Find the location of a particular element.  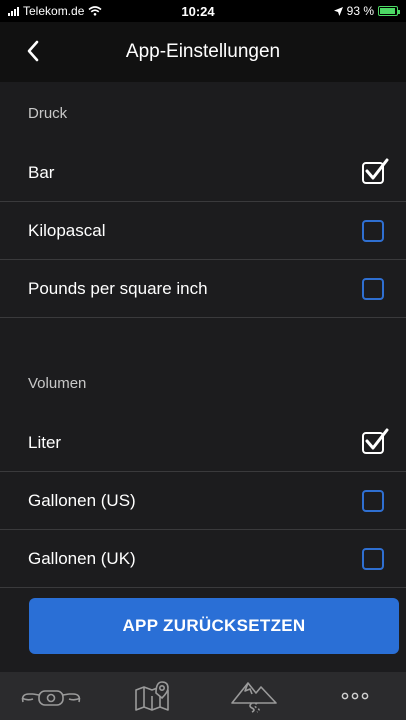

more-dots-icon is located at coordinates (355, 696).